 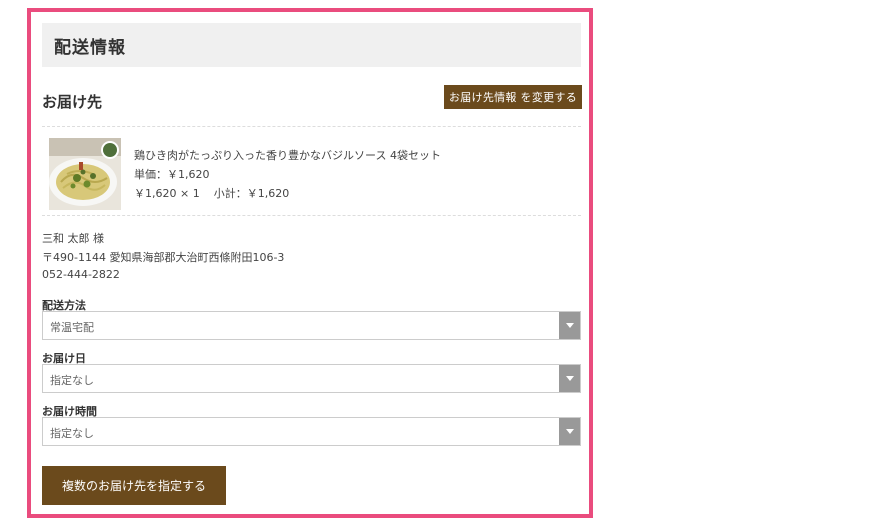 I want to click on product-subtotal: 小計：￥1,620, so click(x=251, y=193).